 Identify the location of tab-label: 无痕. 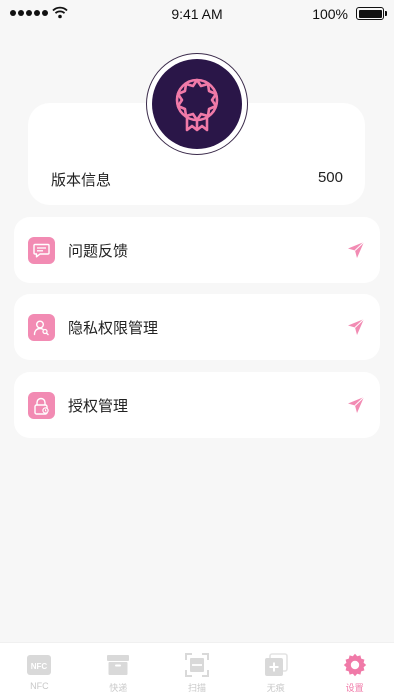
(275, 688).